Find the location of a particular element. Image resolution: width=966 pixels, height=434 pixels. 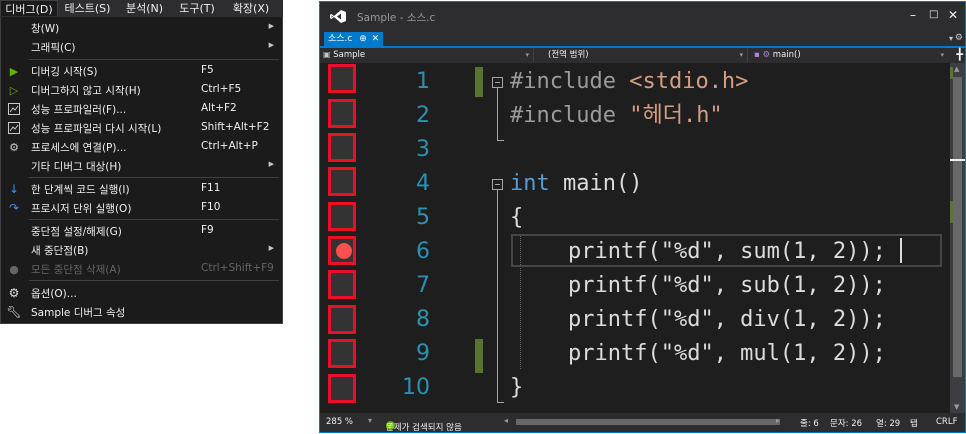

tab-list-dropdown-icon: ▾ is located at coordinates (951, 38).